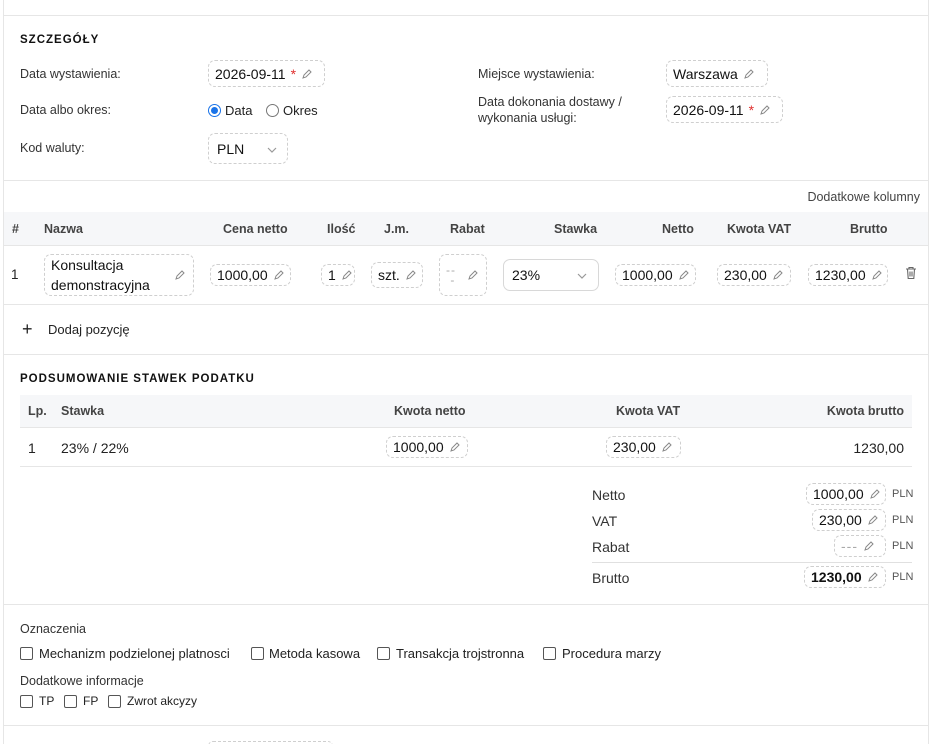  What do you see at coordinates (878, 448) in the screenshot?
I see `tax-row-gross: 1230,00` at bounding box center [878, 448].